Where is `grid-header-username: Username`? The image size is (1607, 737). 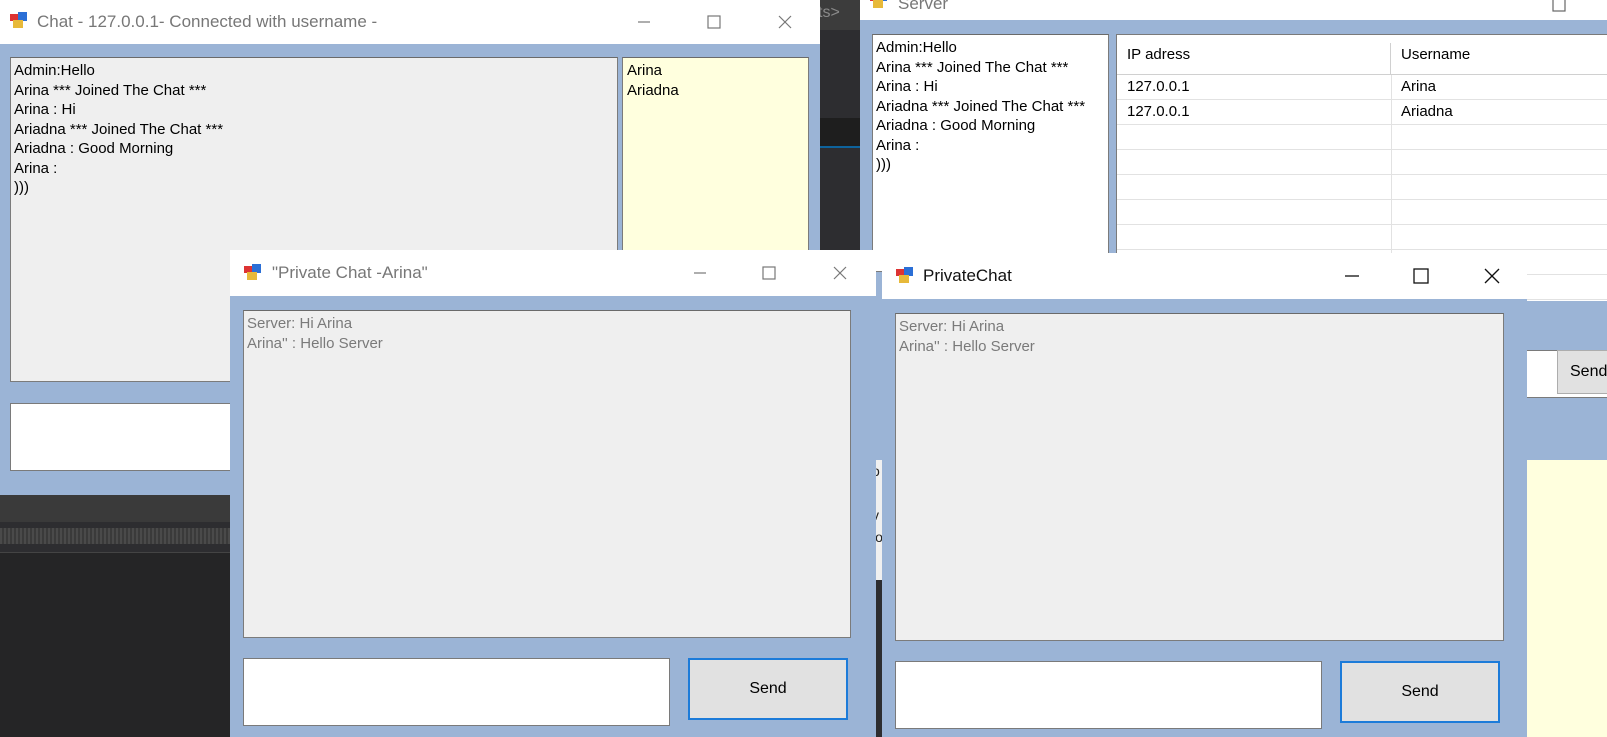
grid-header-username: Username is located at coordinates (1499, 59).